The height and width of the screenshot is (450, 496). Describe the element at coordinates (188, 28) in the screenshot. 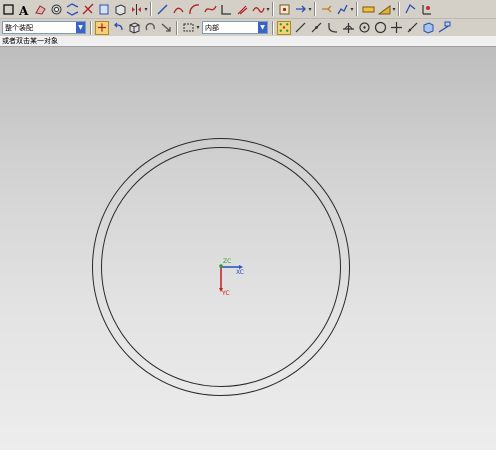

I see `rectangle-select-icon` at that location.